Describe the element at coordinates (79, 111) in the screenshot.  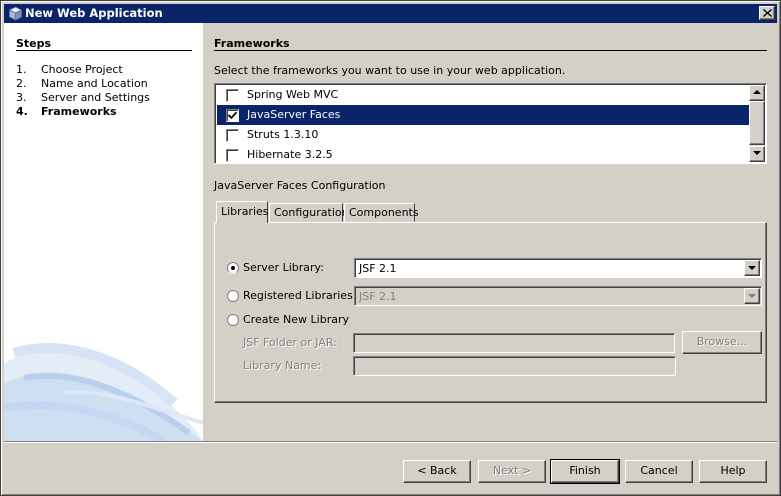
I see `step-label: Frameworks` at that location.